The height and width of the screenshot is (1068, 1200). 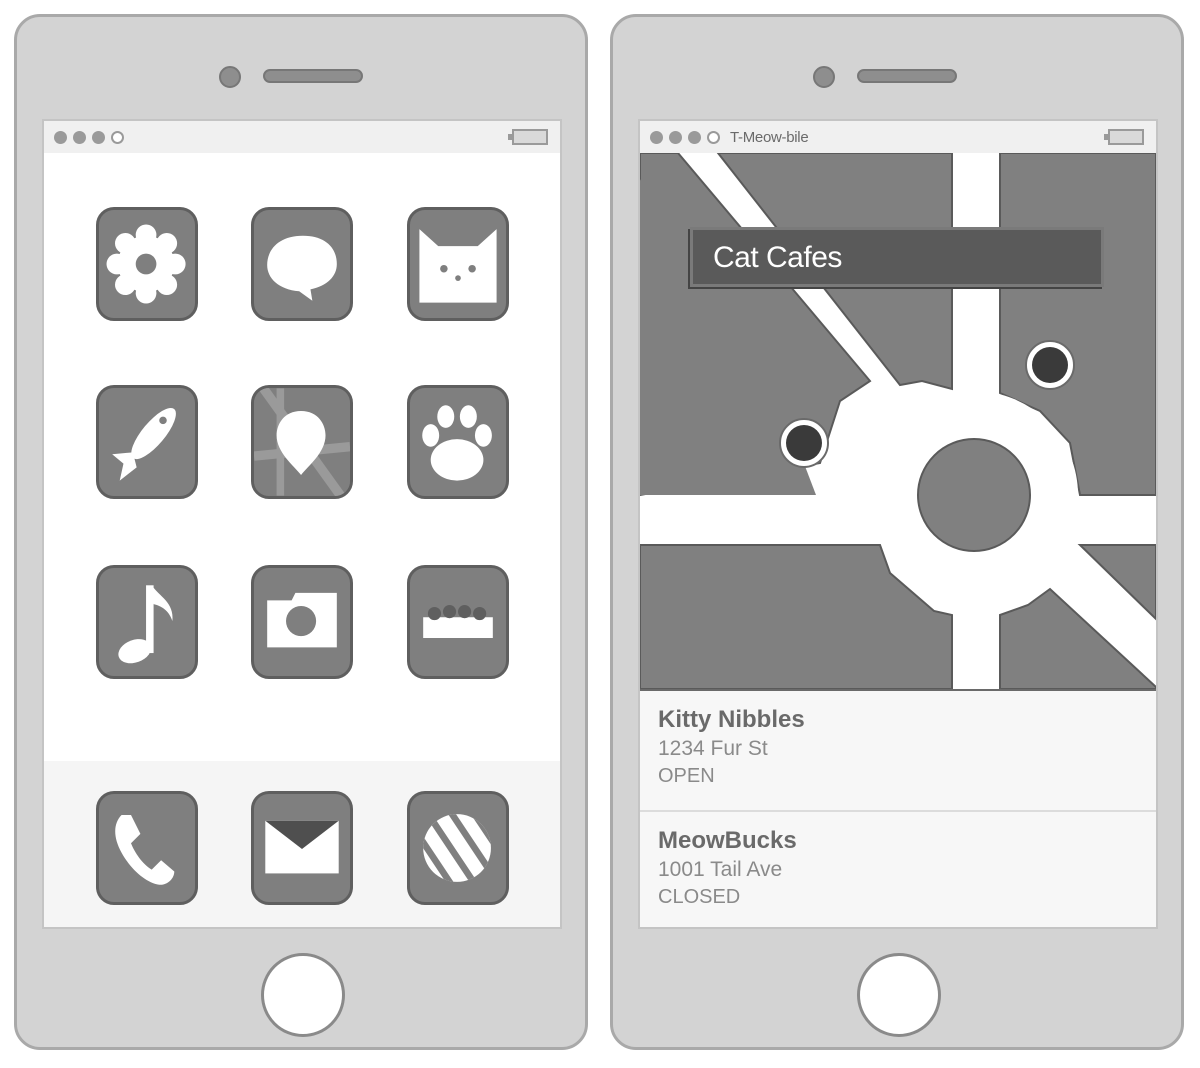 I want to click on messages-app, so click(x=302, y=264).